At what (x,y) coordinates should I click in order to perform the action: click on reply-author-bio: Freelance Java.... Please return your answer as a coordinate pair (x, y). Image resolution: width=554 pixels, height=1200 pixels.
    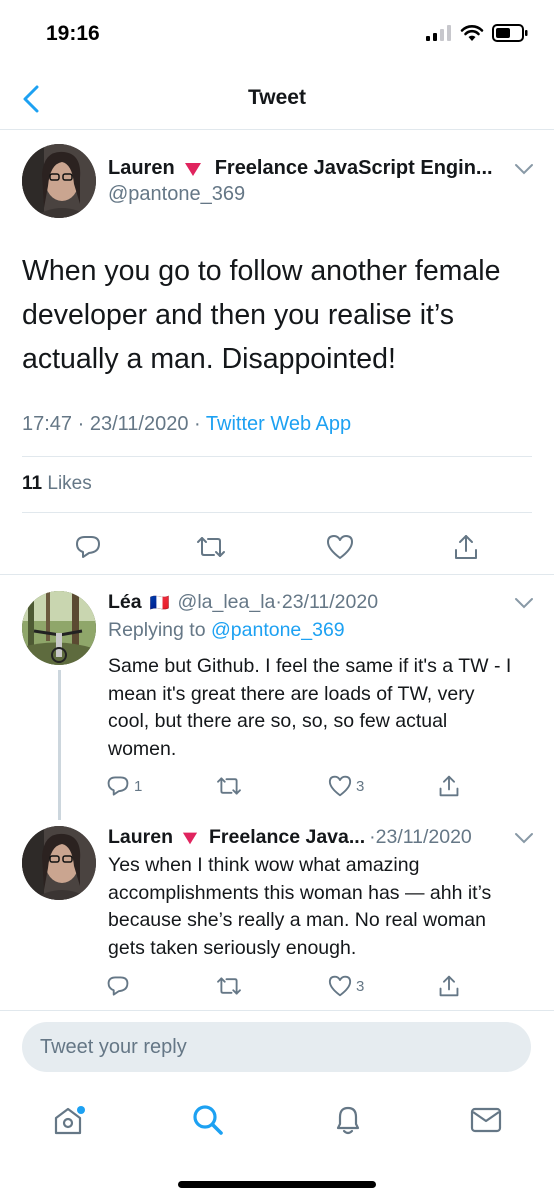
    Looking at the image, I should click on (287, 837).